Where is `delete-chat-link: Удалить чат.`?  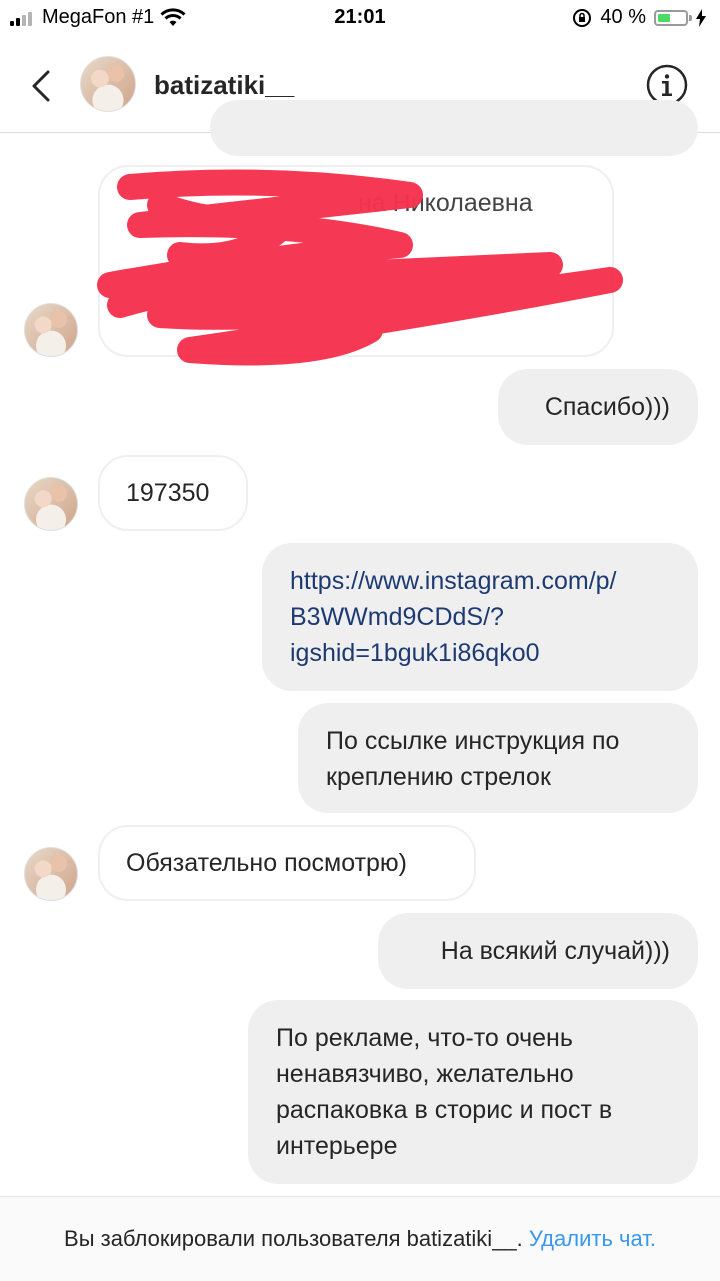
delete-chat-link: Удалить чат. is located at coordinates (592, 1238).